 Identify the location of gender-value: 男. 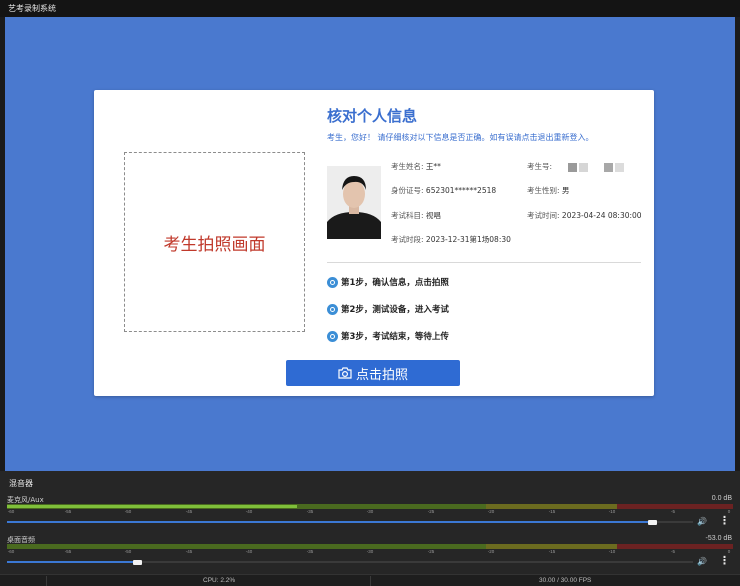
(565, 190).